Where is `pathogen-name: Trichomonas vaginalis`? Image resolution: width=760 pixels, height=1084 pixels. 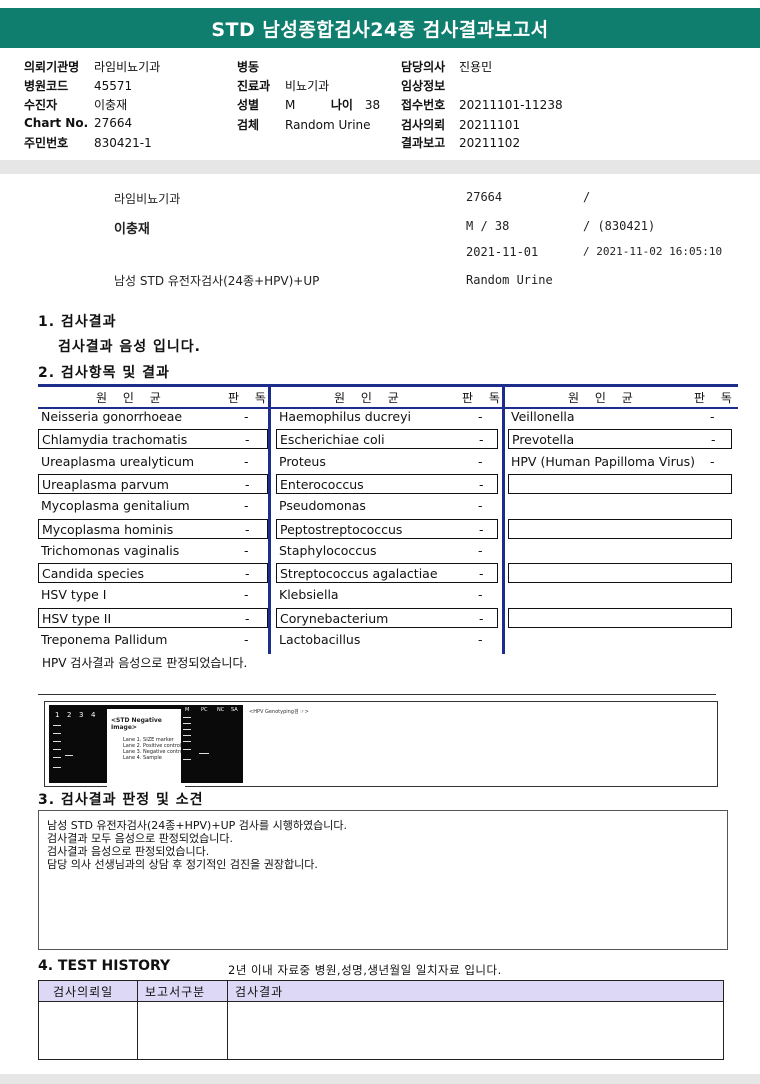
pathogen-name: Trichomonas vaginalis is located at coordinates (110, 550).